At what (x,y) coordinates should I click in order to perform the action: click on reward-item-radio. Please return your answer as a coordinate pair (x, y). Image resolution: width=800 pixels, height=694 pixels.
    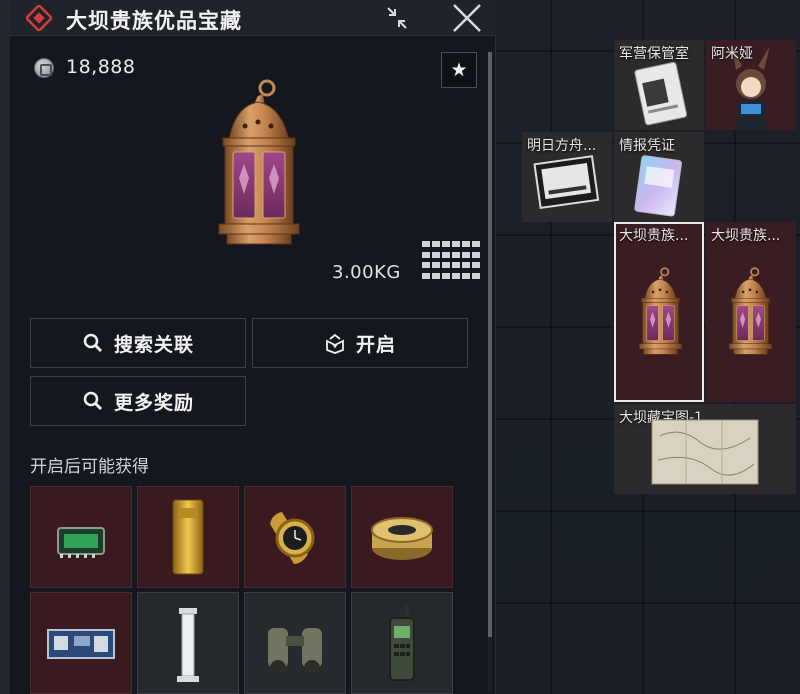
    Looking at the image, I should click on (402, 643).